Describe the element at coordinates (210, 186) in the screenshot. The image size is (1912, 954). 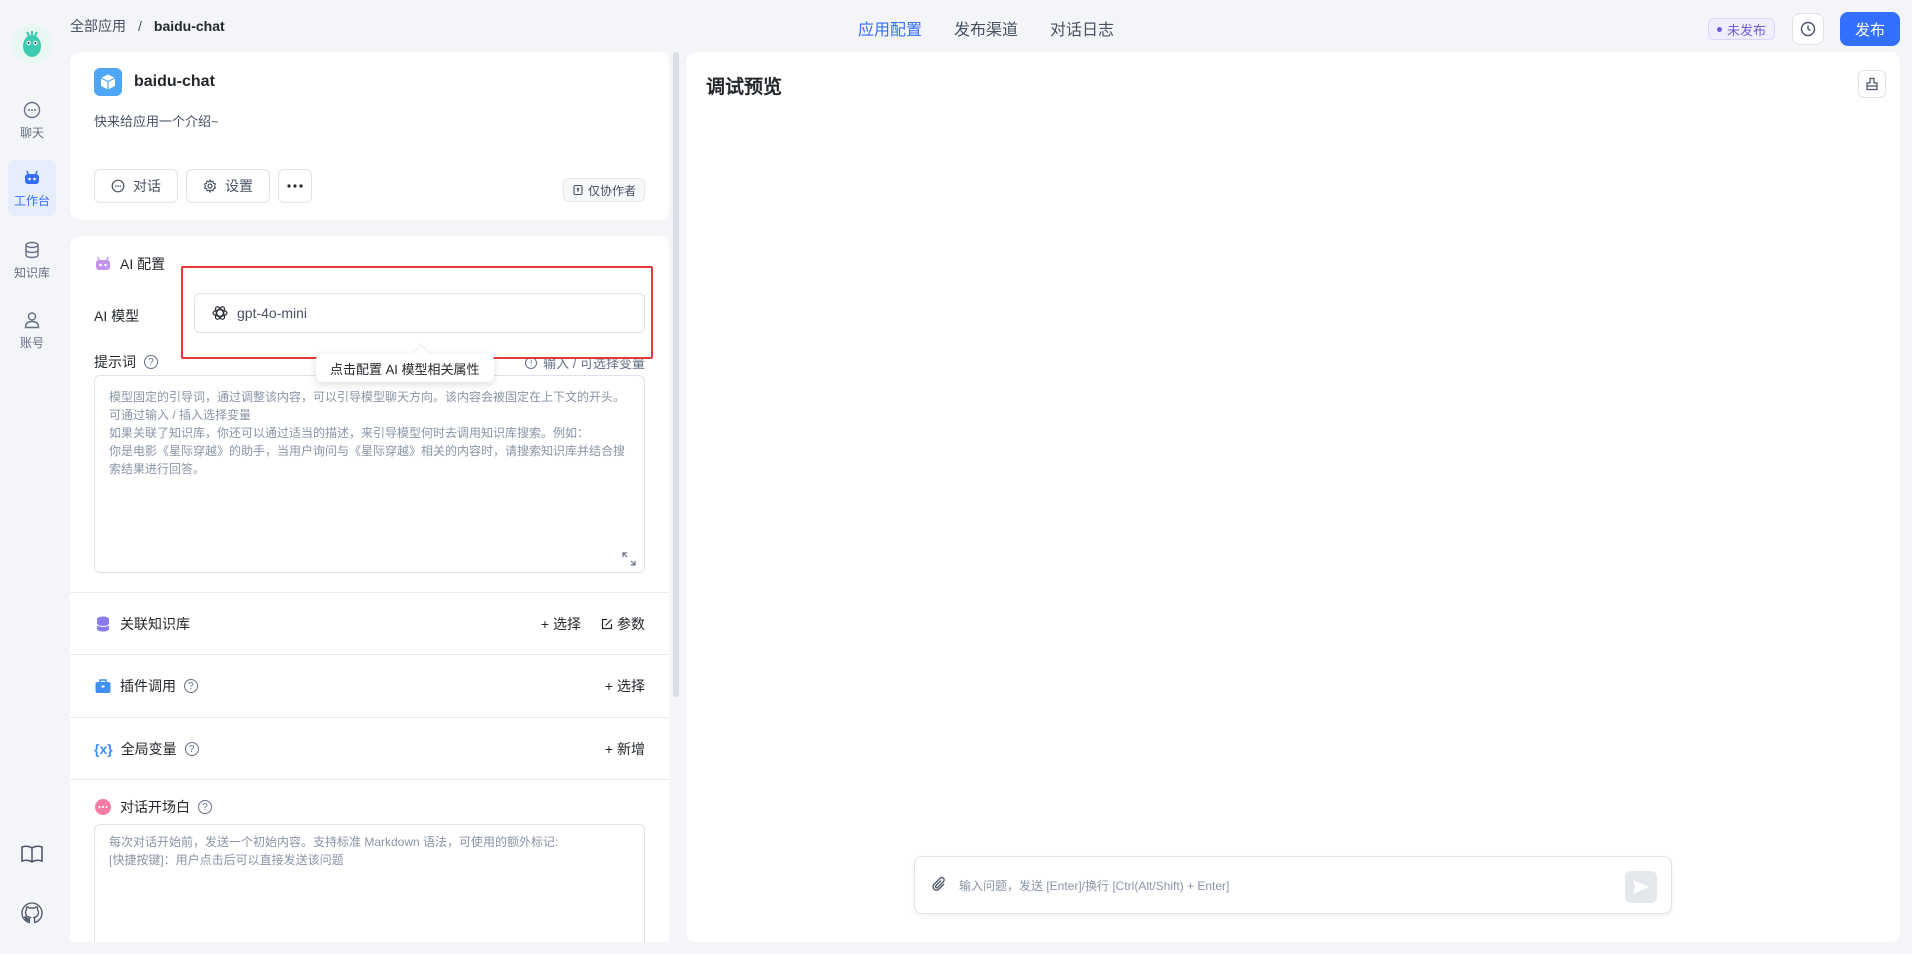
I see `gear-icon` at that location.